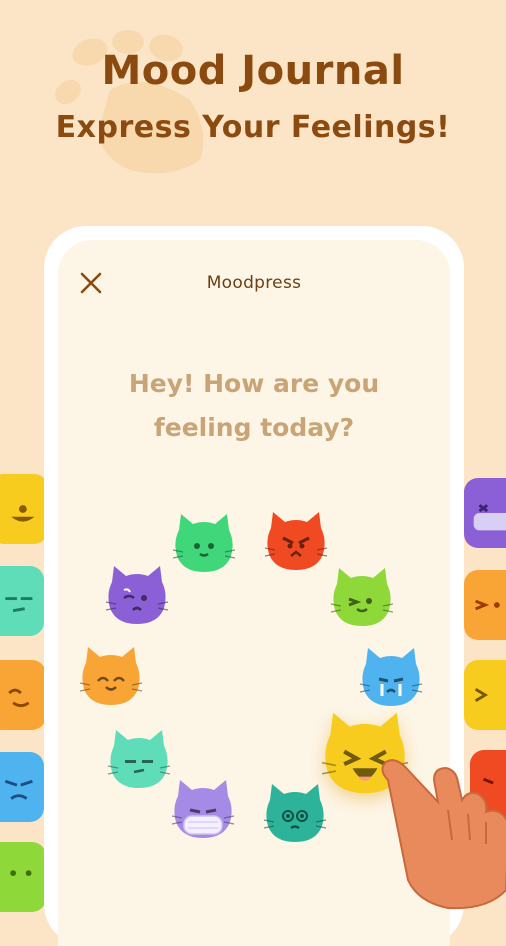 This screenshot has height=946, width=506. Describe the element at coordinates (203, 809) in the screenshot. I see `mood-lavender-masked-cat` at that location.